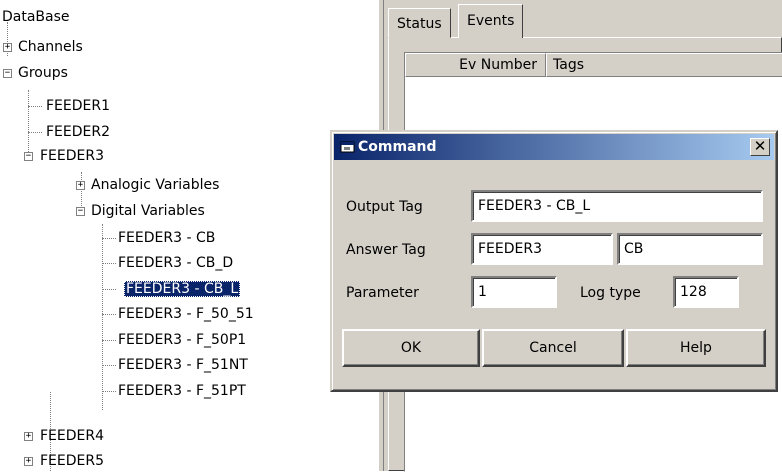 This screenshot has width=782, height=472. What do you see at coordinates (382, 293) in the screenshot?
I see `parameter-label: Parameter` at bounding box center [382, 293].